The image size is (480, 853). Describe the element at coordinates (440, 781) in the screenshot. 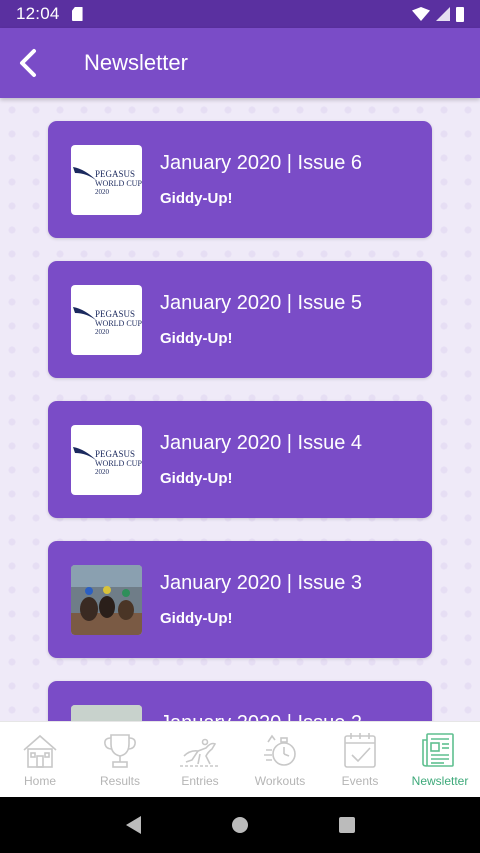

I see `nav-label-newsletter: Newsletter` at that location.